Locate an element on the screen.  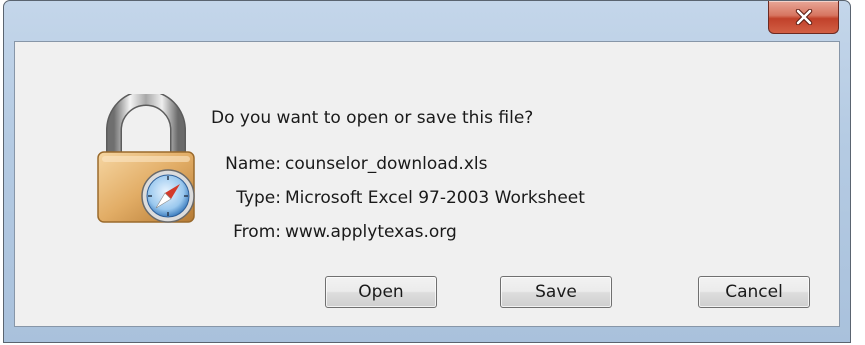
from-value: www.applytexas.org is located at coordinates (371, 232).